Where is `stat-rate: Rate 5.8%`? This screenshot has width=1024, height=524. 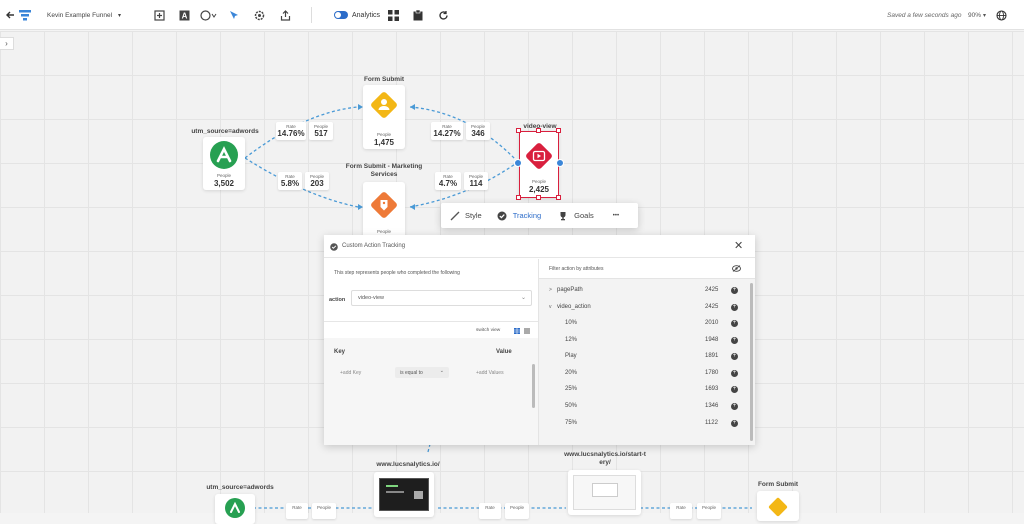 stat-rate: Rate 5.8% is located at coordinates (290, 181).